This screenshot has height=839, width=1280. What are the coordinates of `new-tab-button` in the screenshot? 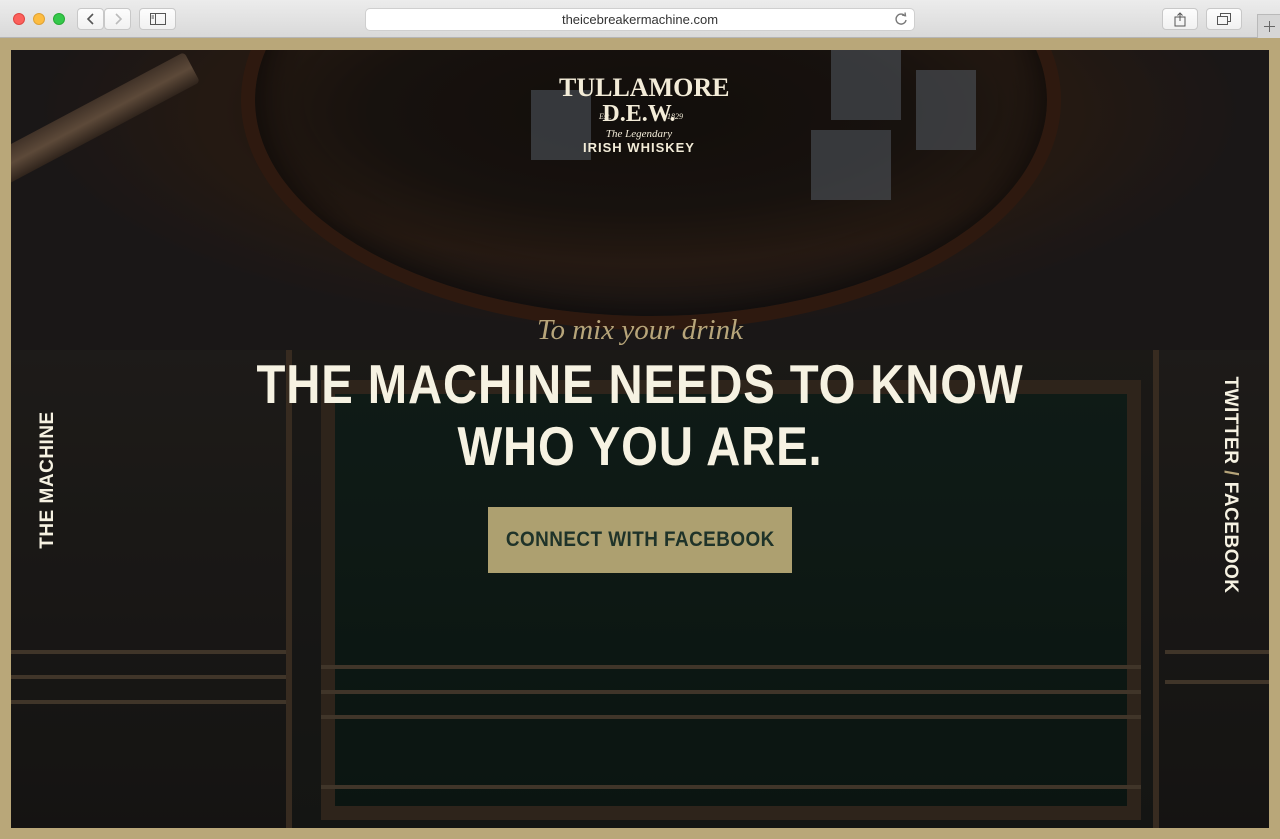 It's located at (1268, 26).